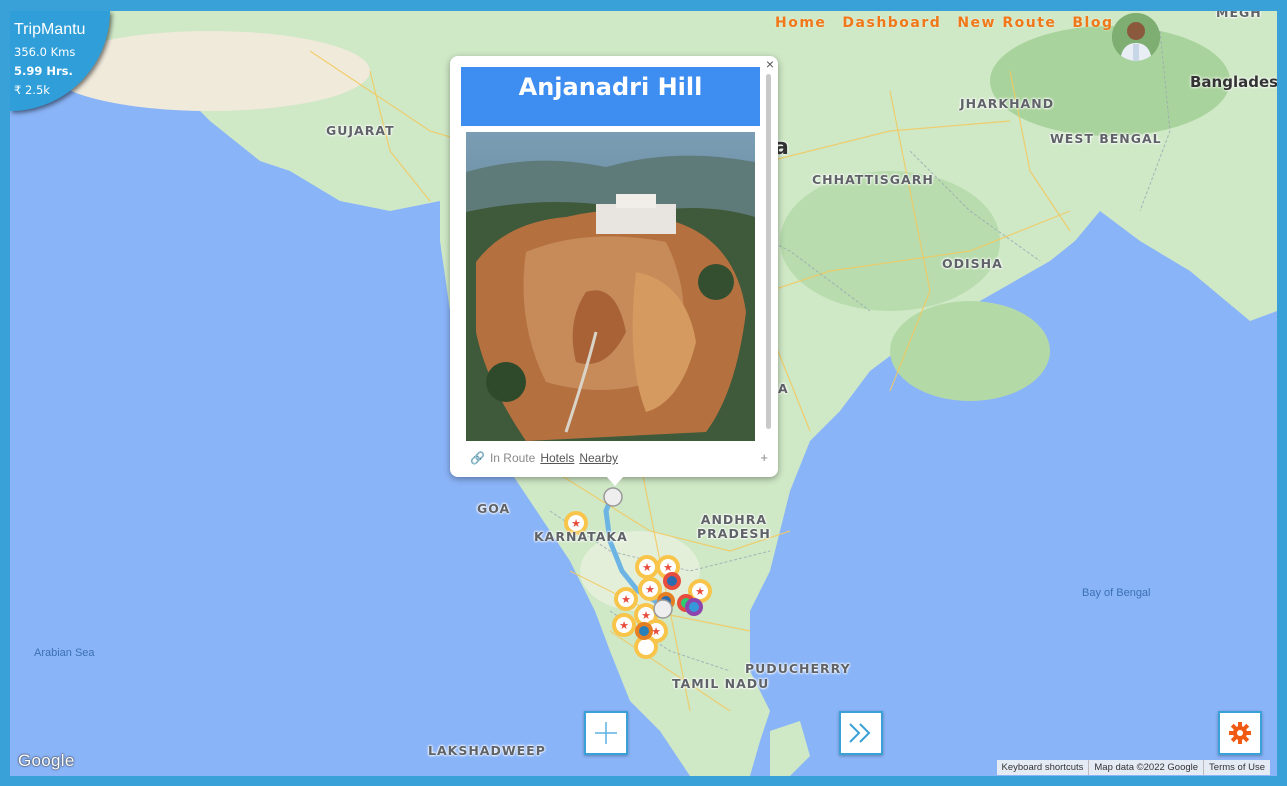 The width and height of the screenshot is (1287, 786). Describe the element at coordinates (1239, 15) in the screenshot. I see `label-meghalaya: MEGH` at that location.